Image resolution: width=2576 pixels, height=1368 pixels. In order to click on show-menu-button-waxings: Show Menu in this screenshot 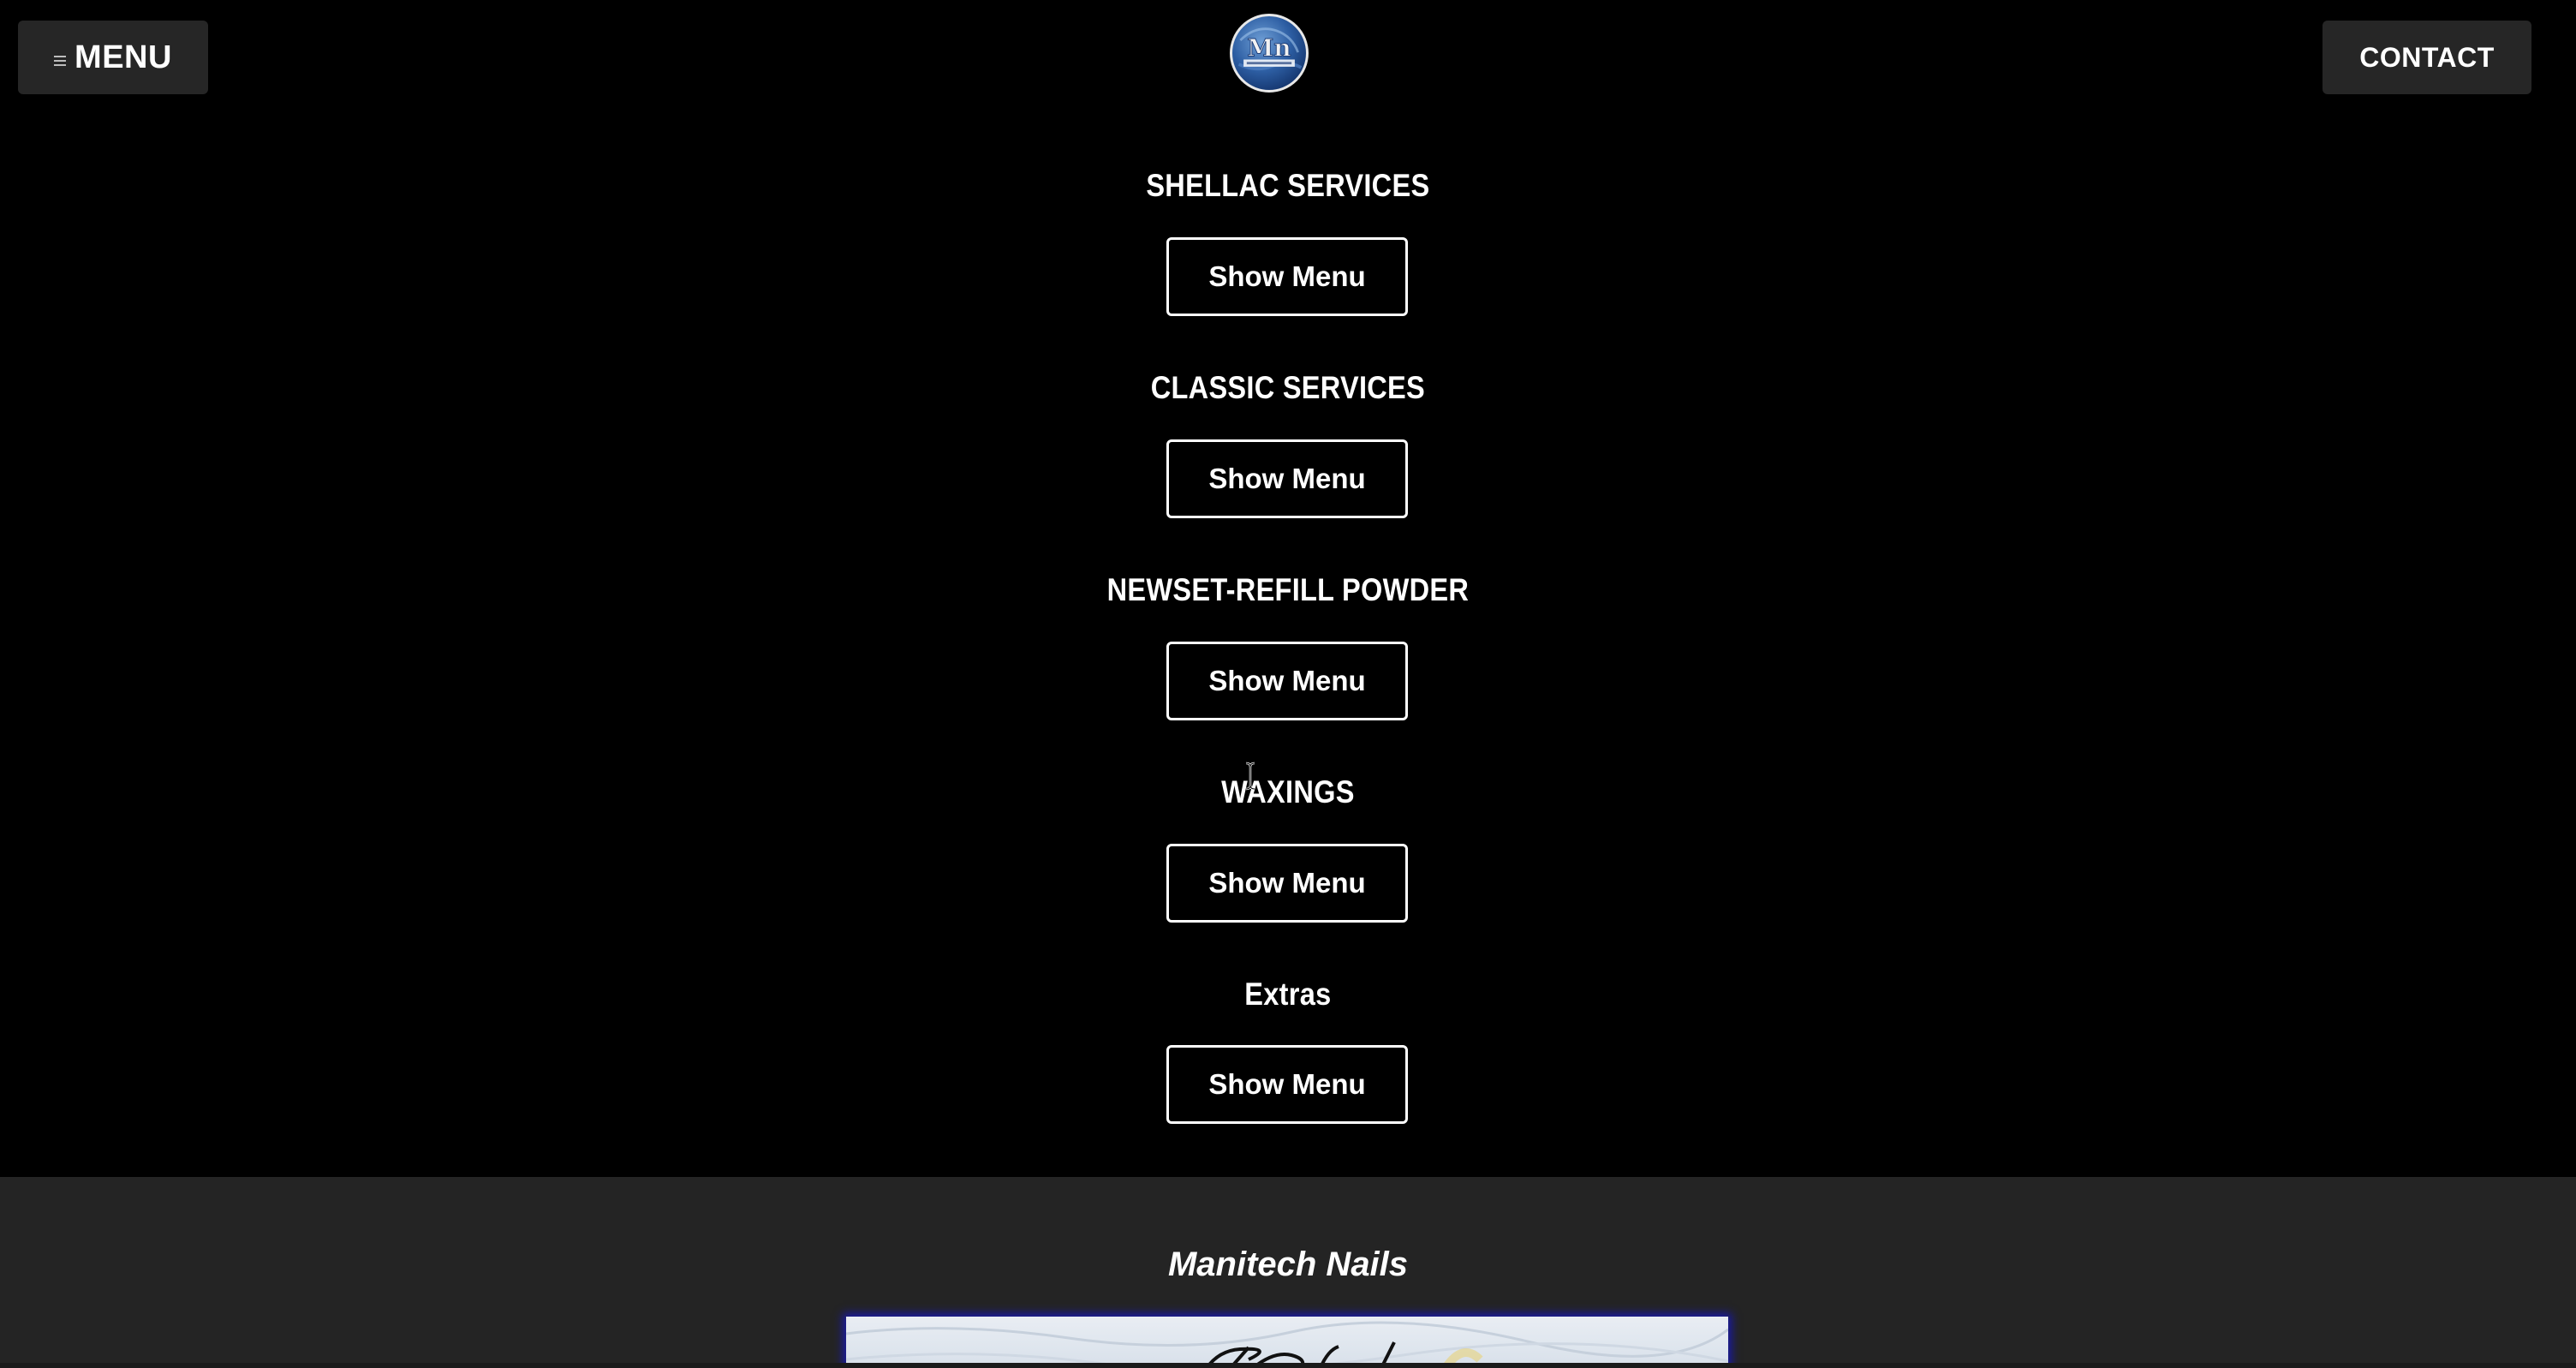, I will do `click(1287, 884)`.